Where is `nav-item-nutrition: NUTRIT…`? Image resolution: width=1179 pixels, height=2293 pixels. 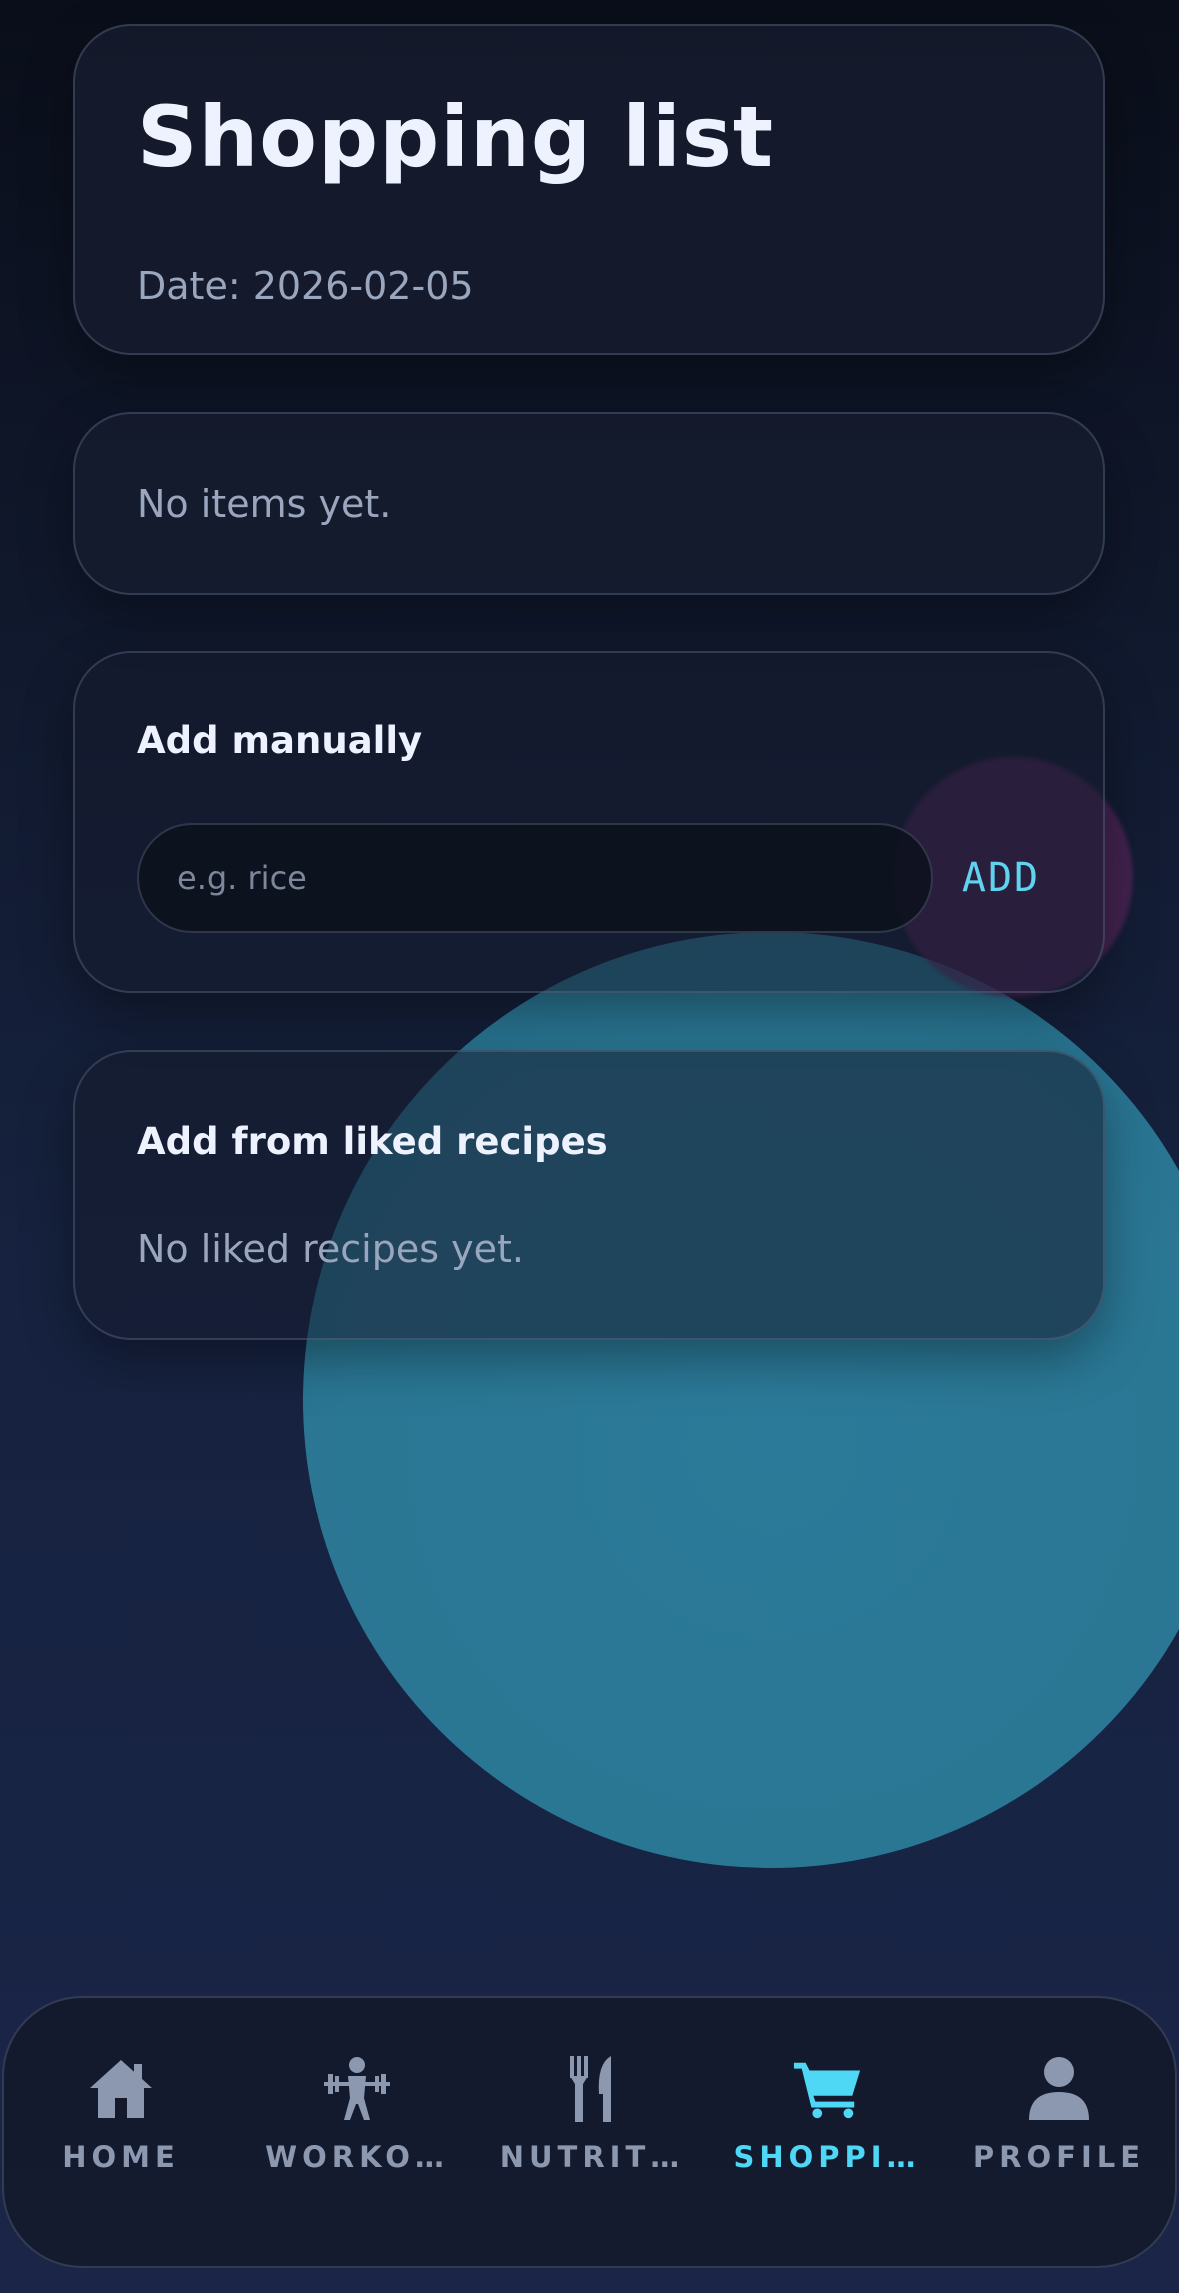
nav-item-nutrition: NUTRIT… is located at coordinates (592, 2129).